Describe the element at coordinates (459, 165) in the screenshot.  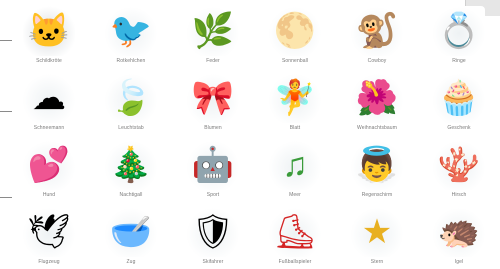
I see `coral-icon: 🪸` at that location.